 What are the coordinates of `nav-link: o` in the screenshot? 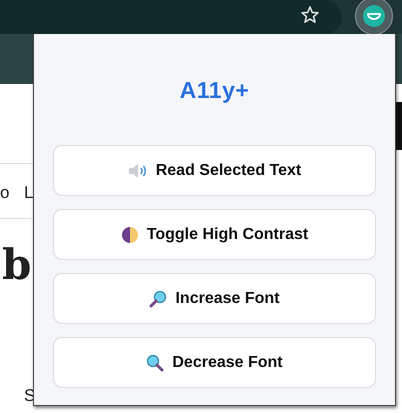 It's located at (5, 193).